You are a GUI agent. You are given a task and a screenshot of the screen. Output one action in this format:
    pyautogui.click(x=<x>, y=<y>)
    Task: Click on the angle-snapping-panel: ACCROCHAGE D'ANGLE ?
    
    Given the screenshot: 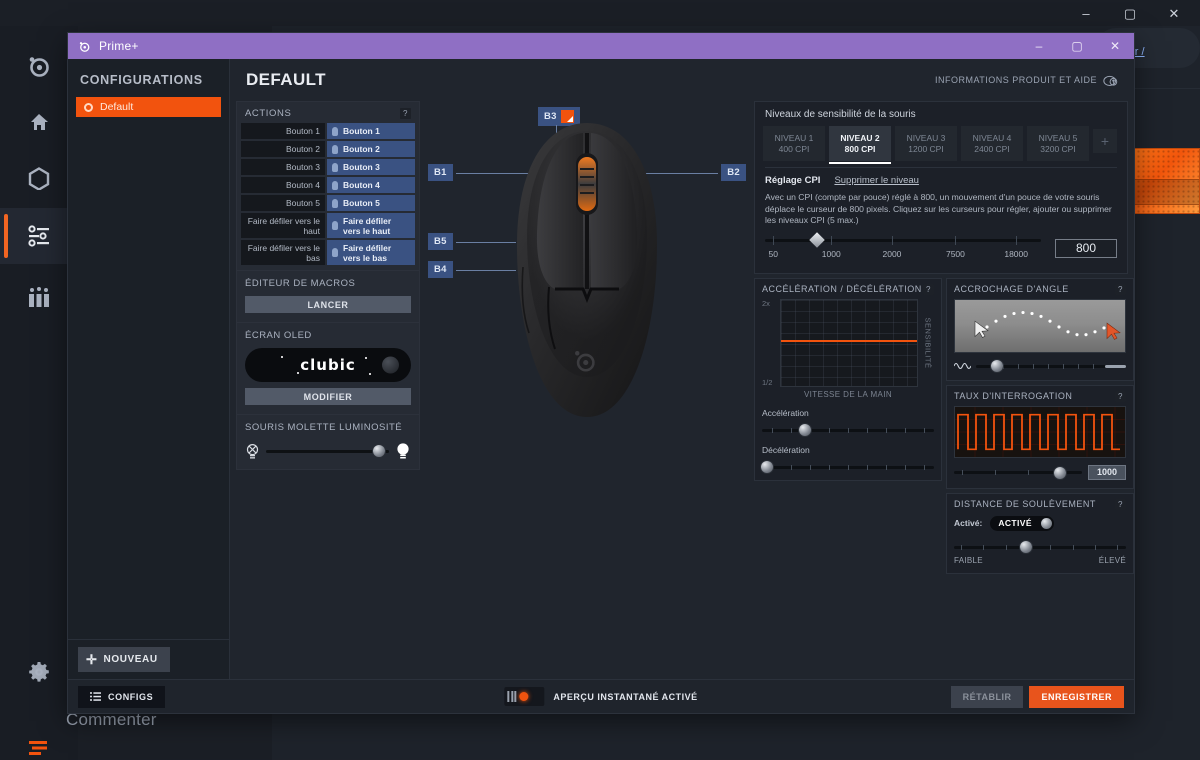 What is the action you would take?
    pyautogui.click(x=1040, y=329)
    